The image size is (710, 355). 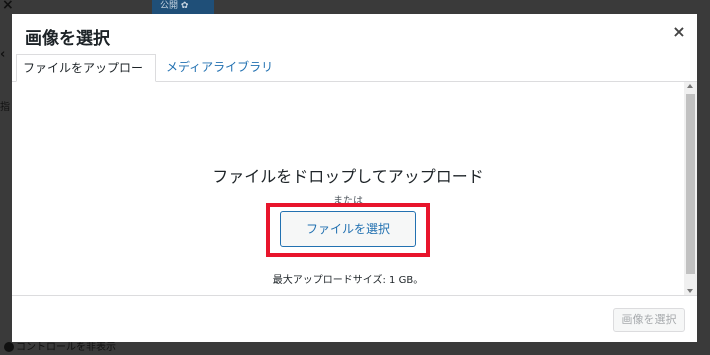 I want to click on background-publish-button: 公開 ✿, so click(x=183, y=7).